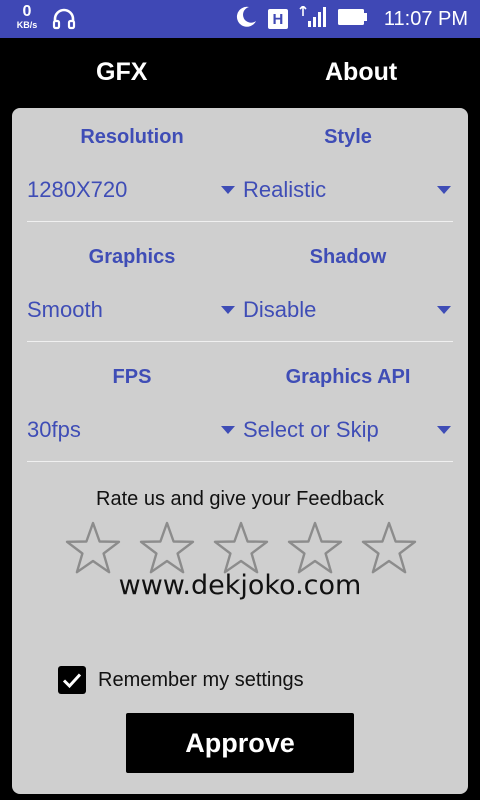 Image resolution: width=480 pixels, height=800 pixels. Describe the element at coordinates (425, 18) in the screenshot. I see `clock: 11:07 PM` at that location.